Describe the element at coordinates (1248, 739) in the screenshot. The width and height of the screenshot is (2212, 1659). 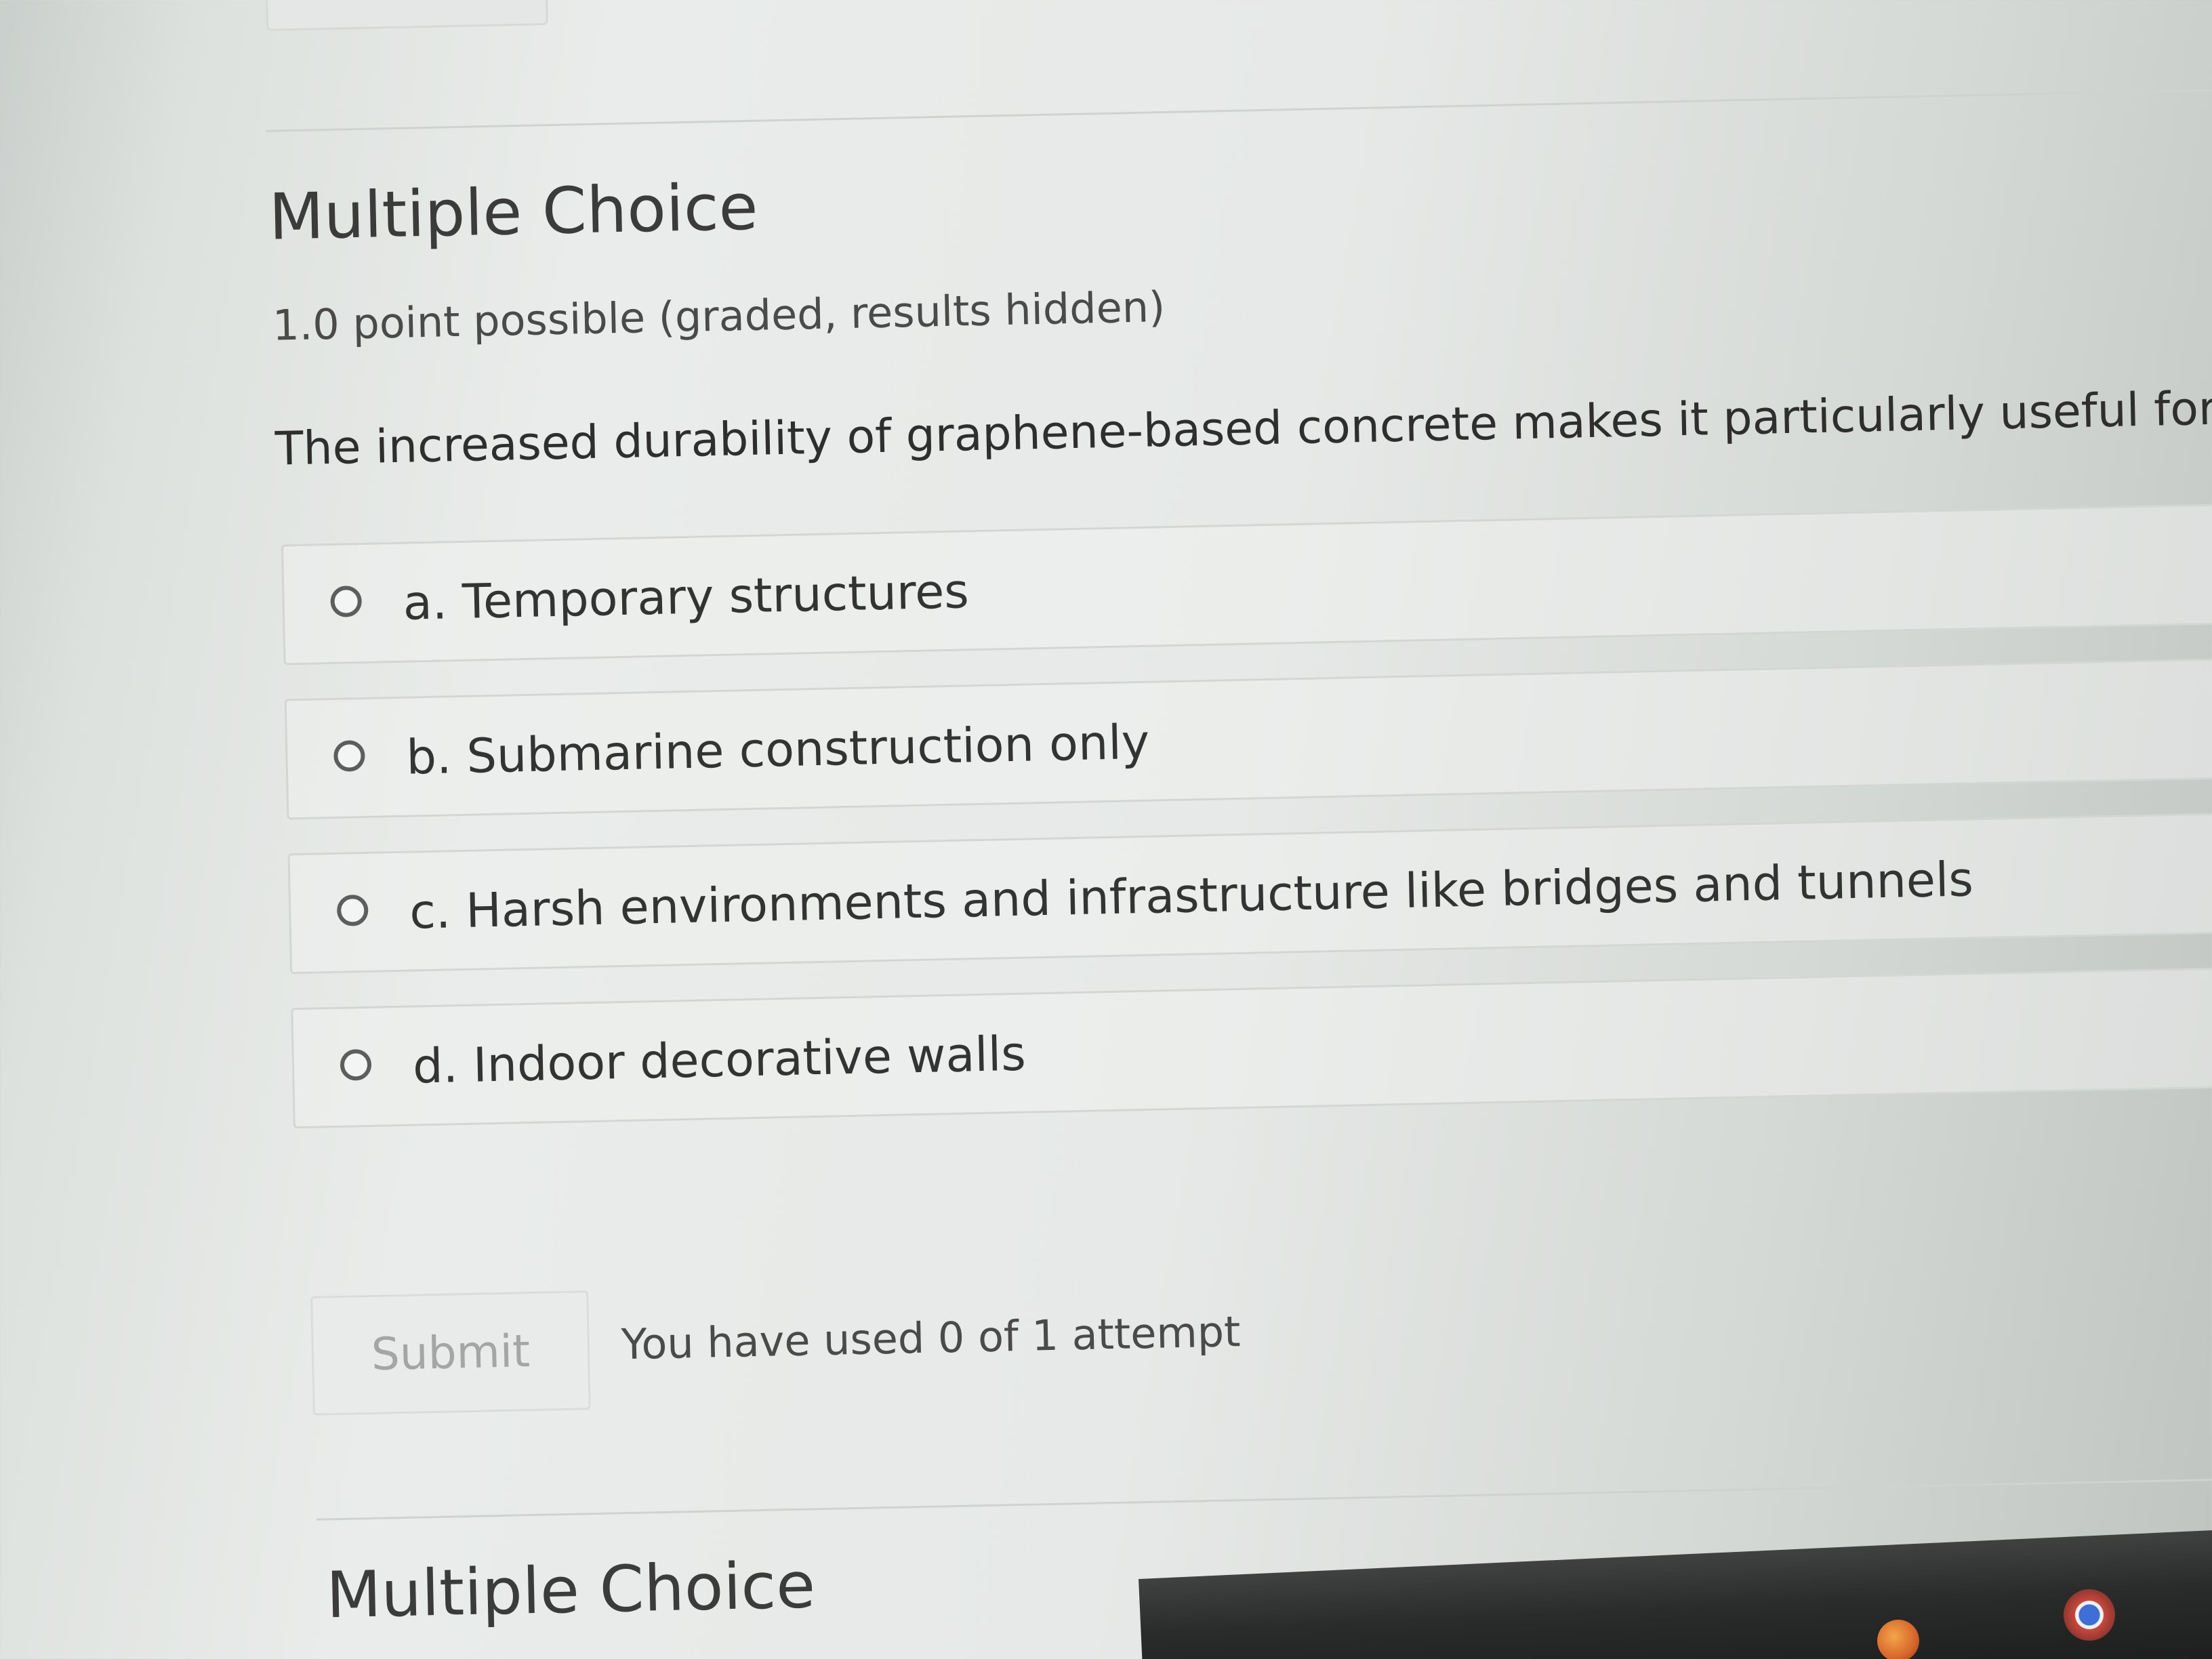
I see `option-b: b. Submarine construction only` at that location.